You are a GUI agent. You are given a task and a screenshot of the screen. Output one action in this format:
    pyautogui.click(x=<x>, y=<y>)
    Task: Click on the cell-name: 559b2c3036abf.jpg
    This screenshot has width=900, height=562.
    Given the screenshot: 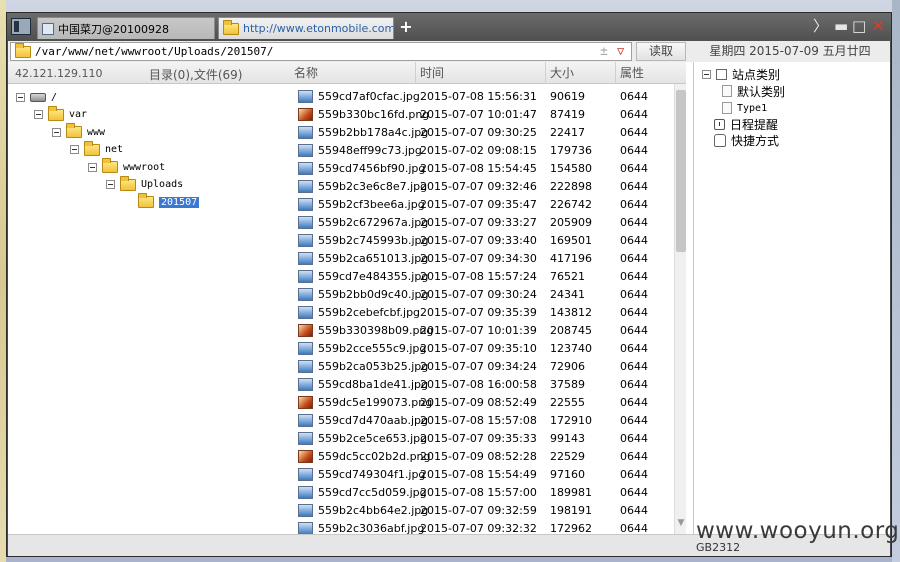 What is the action you would take?
    pyautogui.click(x=371, y=528)
    